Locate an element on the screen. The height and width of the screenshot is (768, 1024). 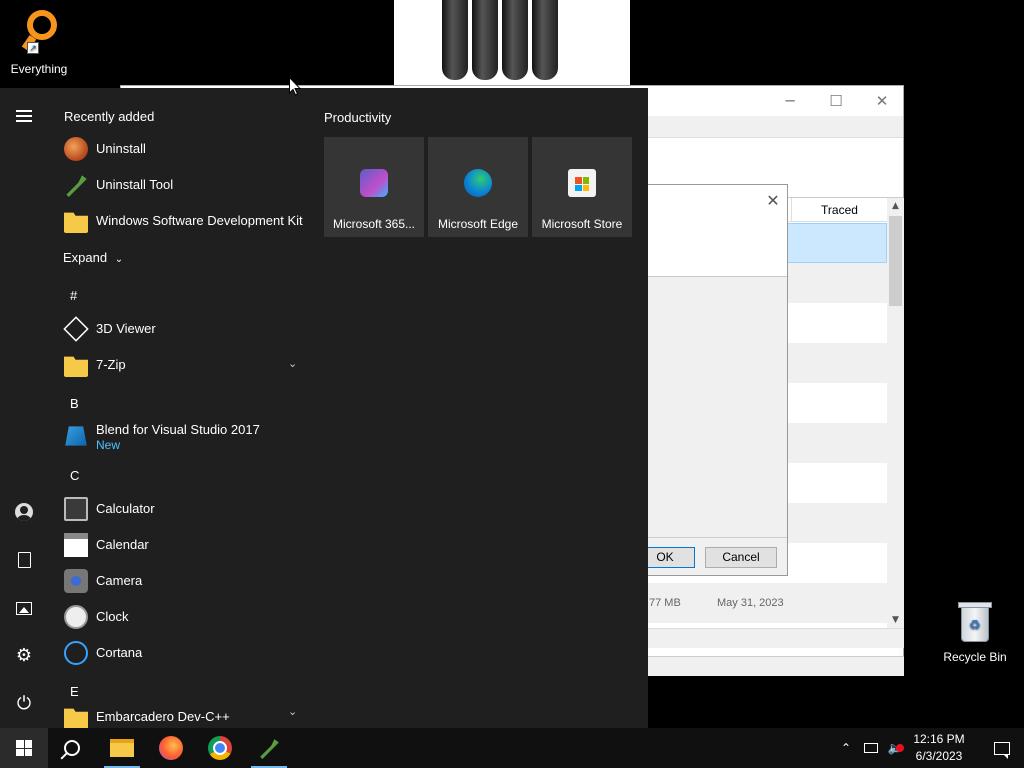
chrome-icon is located at coordinates (220, 748).